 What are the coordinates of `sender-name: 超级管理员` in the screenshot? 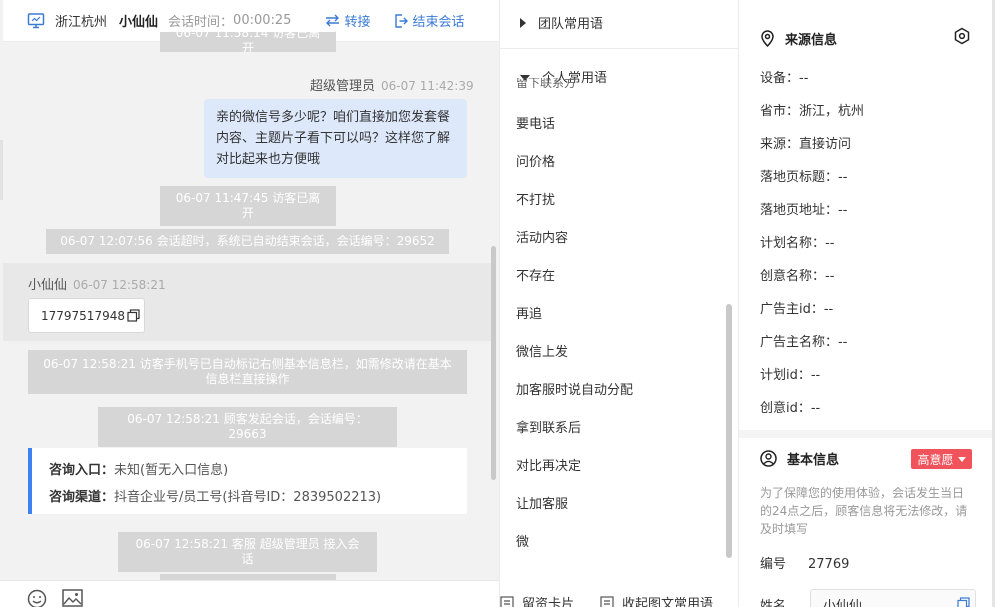 It's located at (343, 86).